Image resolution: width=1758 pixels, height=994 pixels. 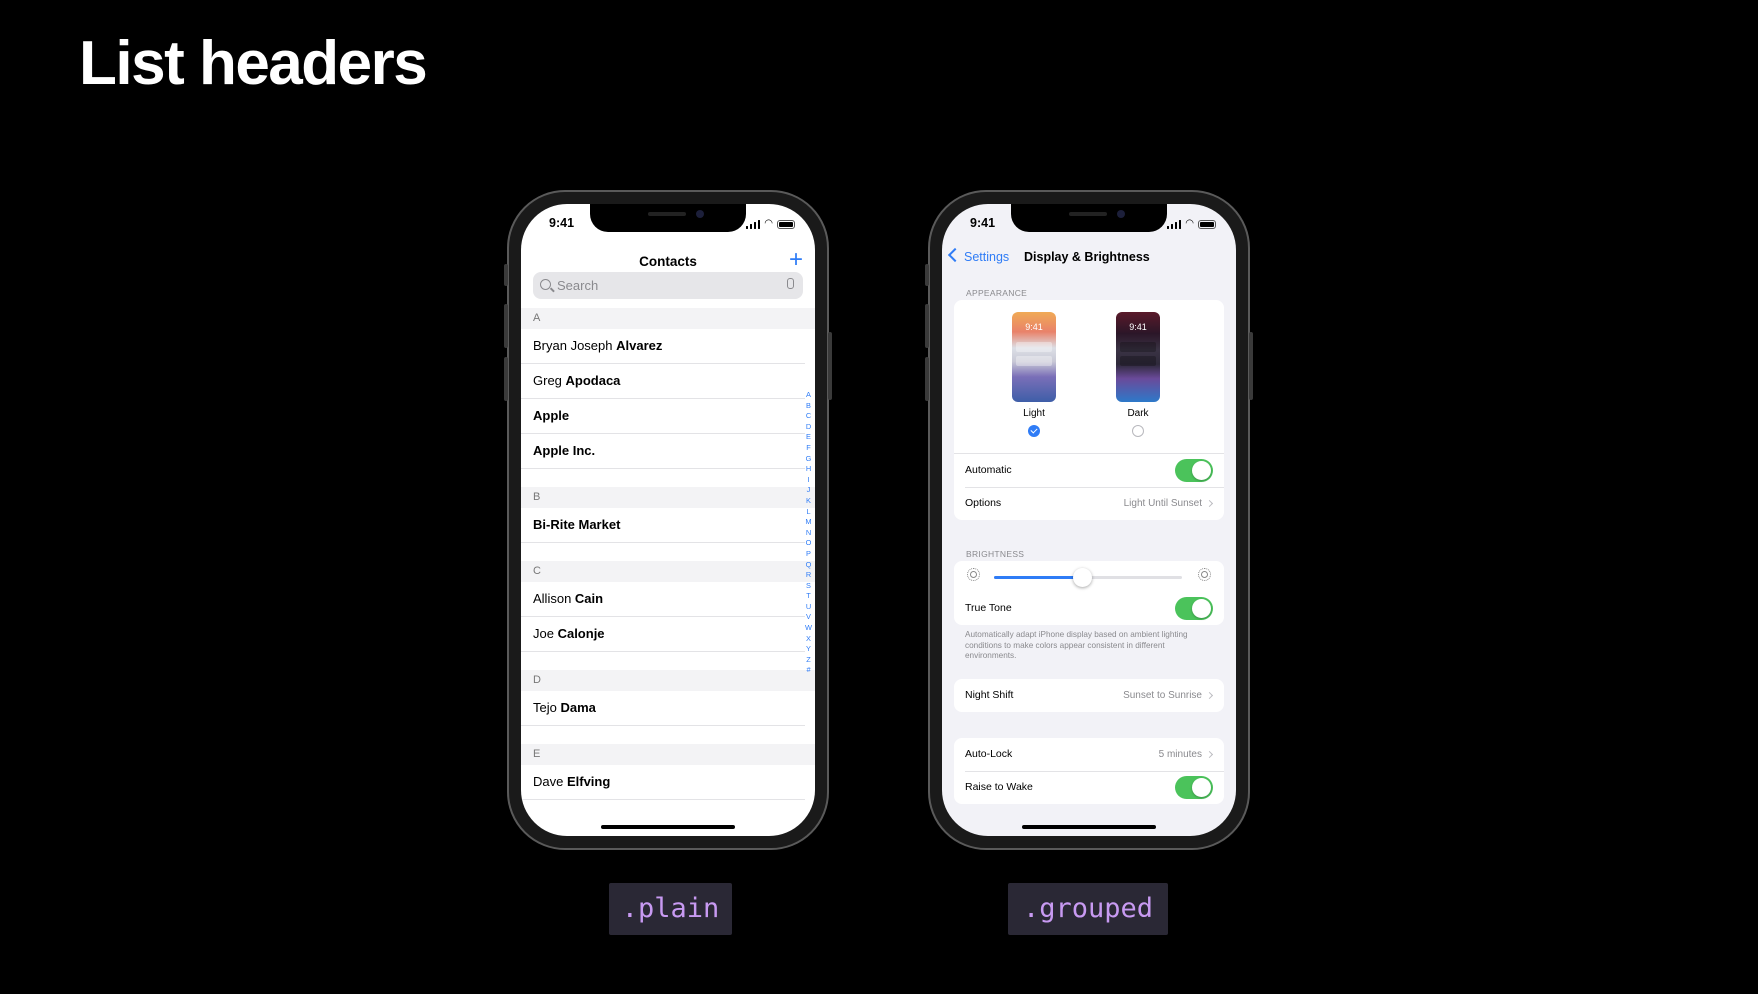 I want to click on index-letter: Y, so click(x=808, y=649).